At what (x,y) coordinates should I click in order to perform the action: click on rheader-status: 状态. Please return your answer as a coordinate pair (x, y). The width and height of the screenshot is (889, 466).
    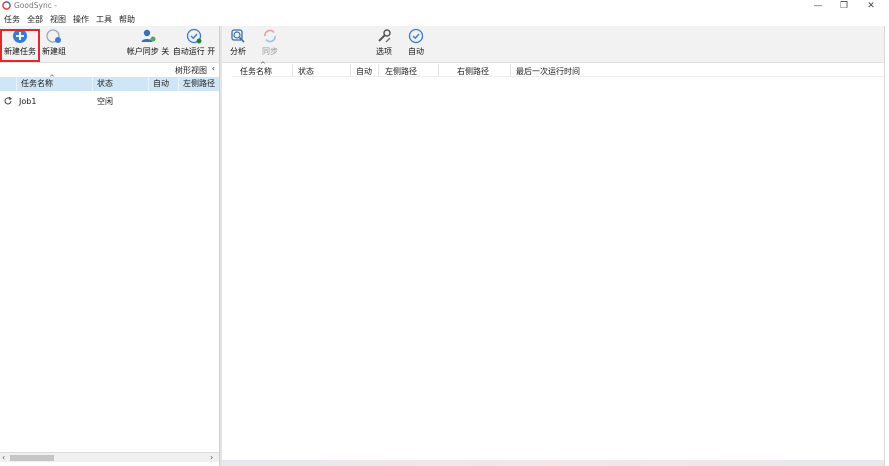
    Looking at the image, I should click on (306, 71).